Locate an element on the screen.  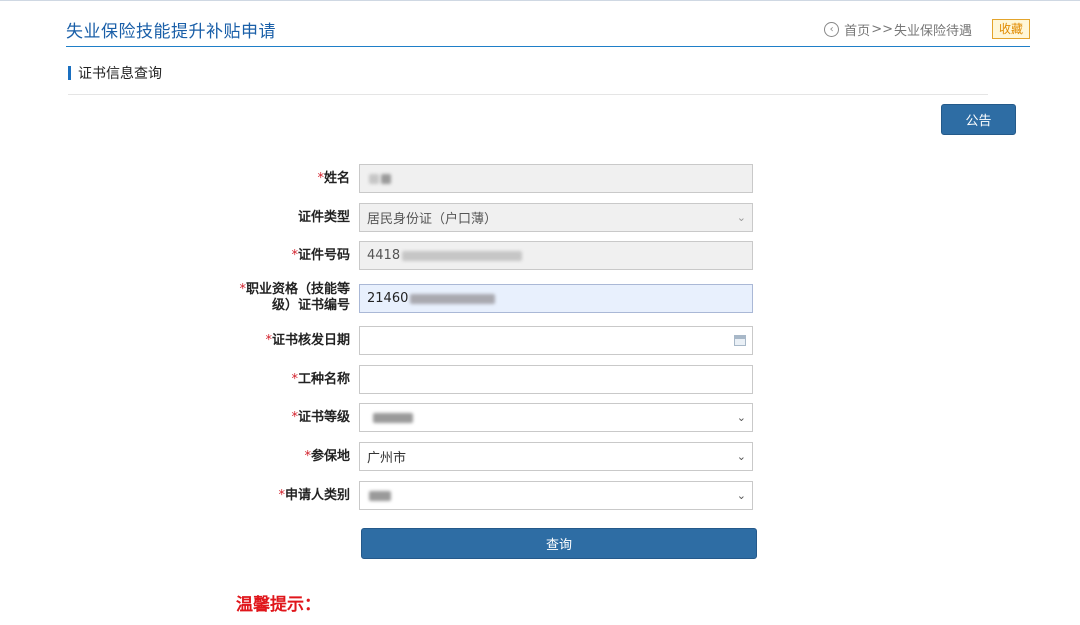
calendar-icon is located at coordinates (740, 340).